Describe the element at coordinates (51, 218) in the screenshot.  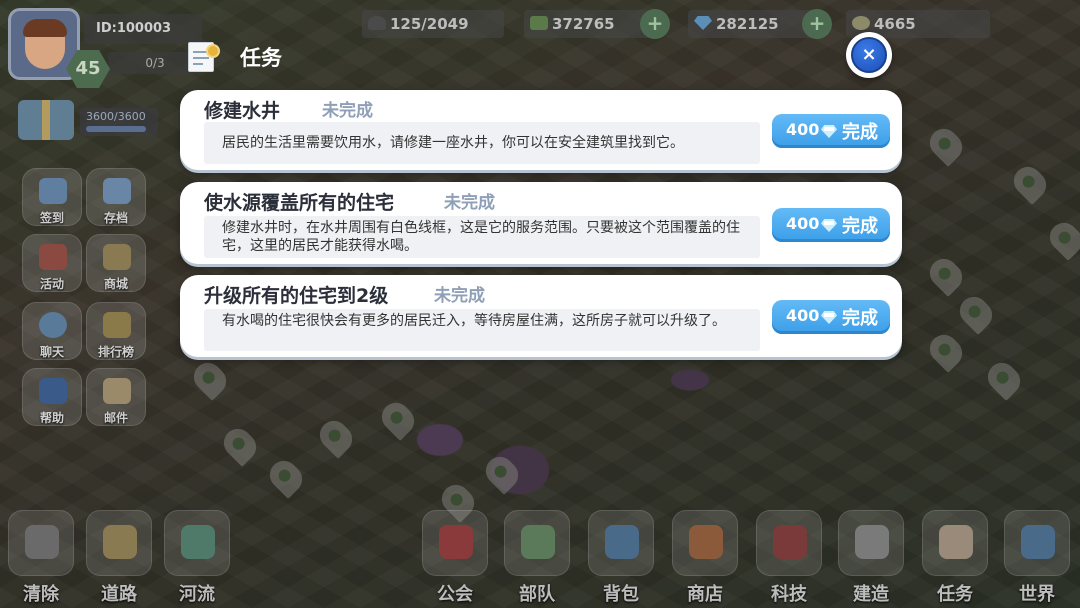
I see `menu-label: 签到` at that location.